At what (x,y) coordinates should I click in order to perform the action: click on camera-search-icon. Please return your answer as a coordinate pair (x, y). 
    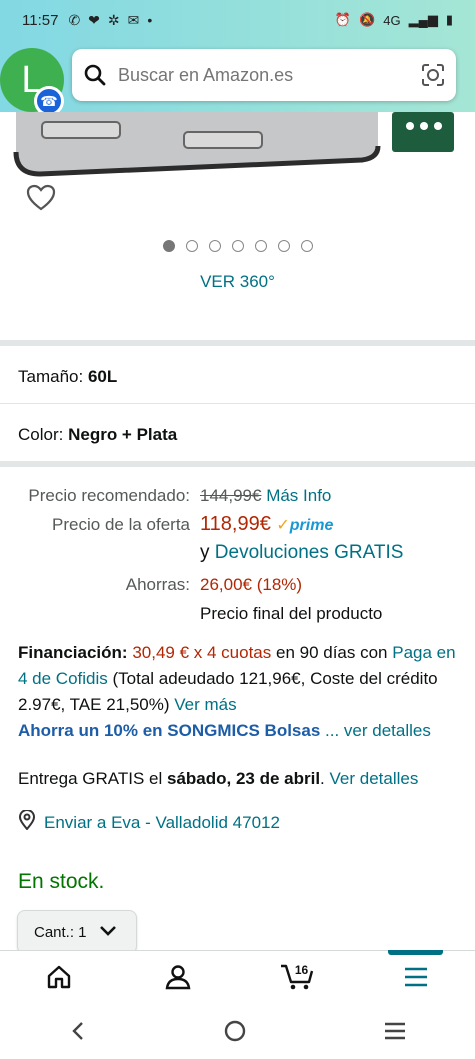
    Looking at the image, I should click on (433, 75).